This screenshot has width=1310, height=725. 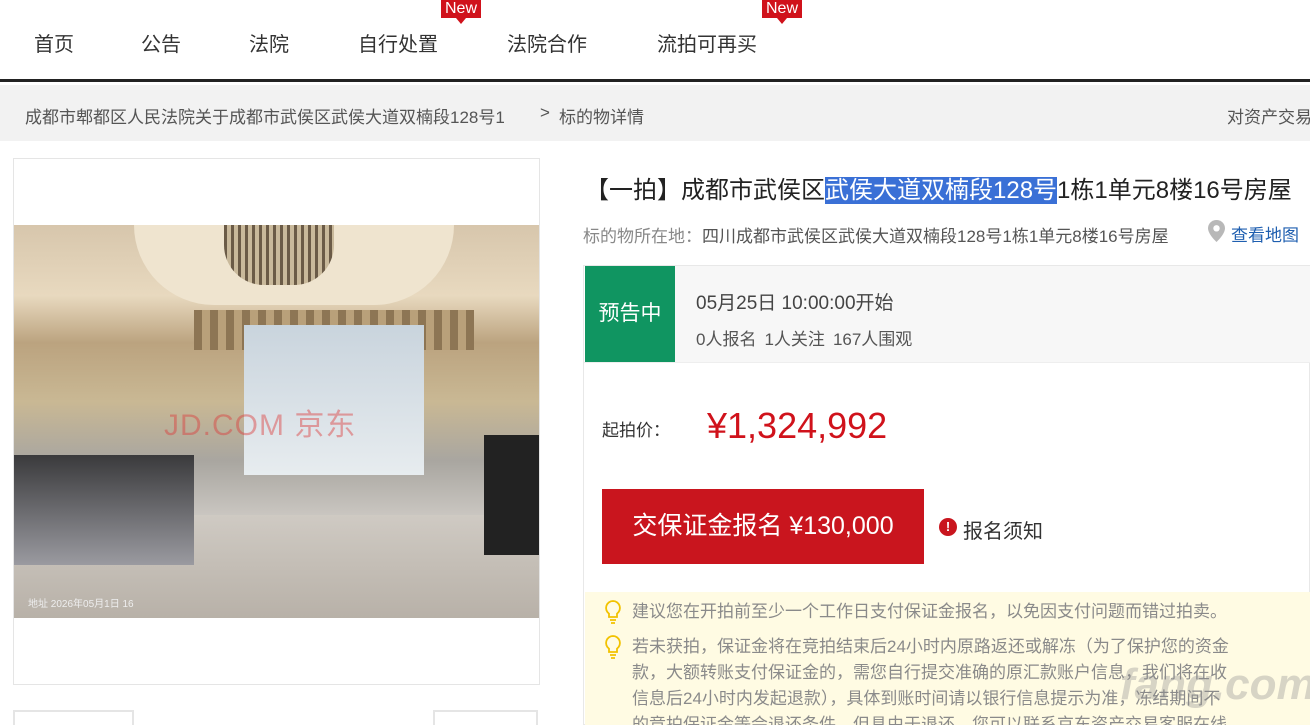 I want to click on nav-item-rebuy-after-failed: 流拍可再买, so click(x=707, y=42).